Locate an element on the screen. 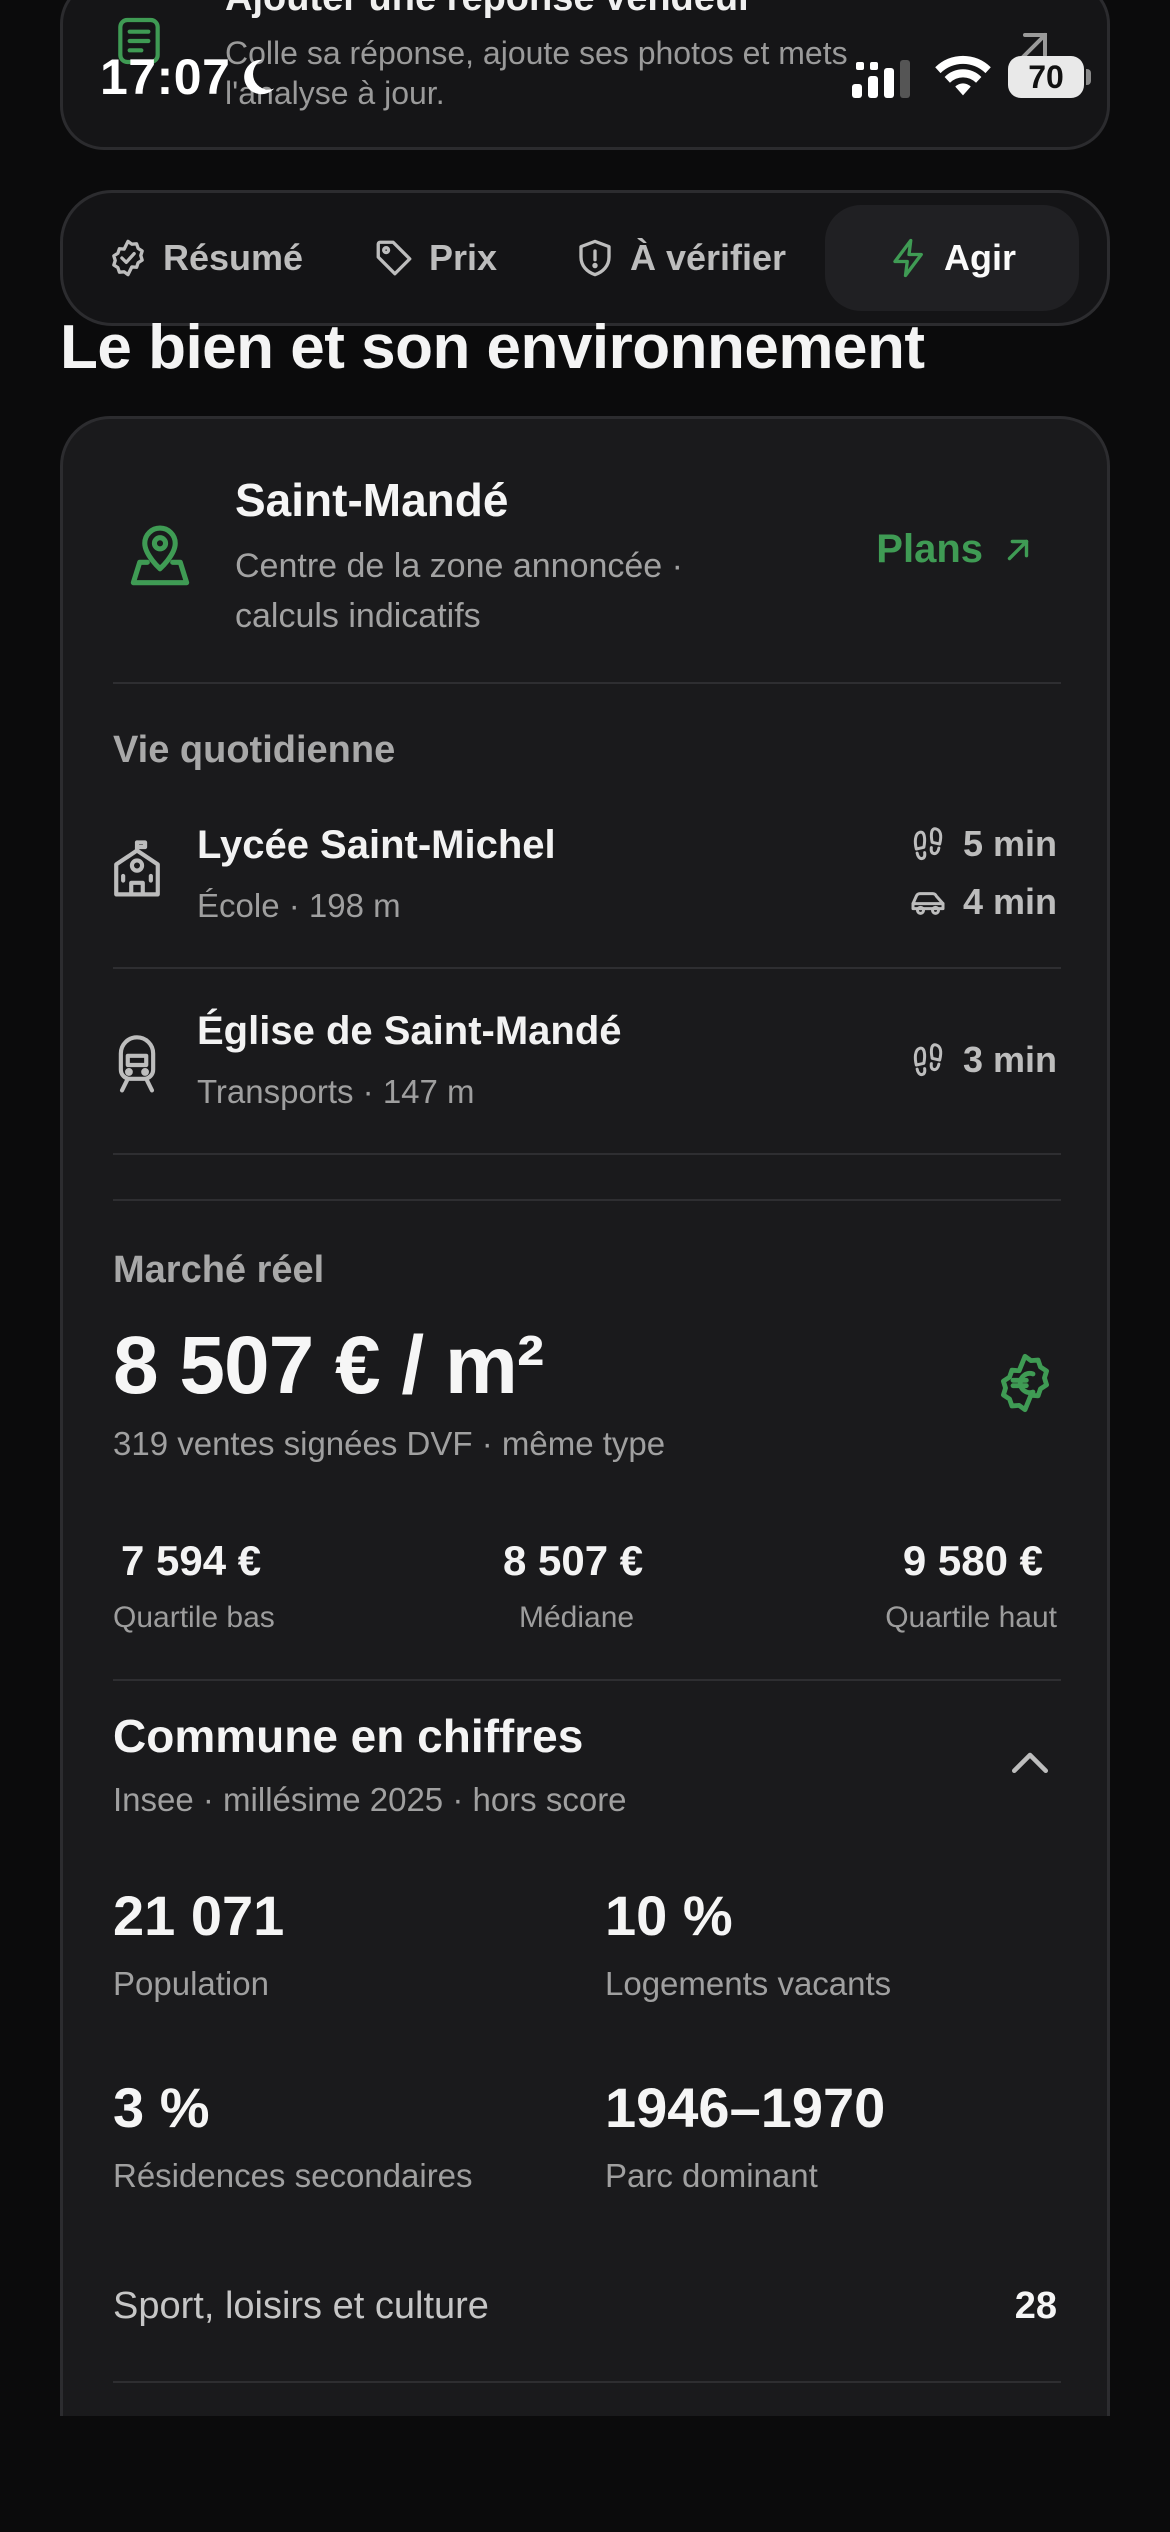 This screenshot has width=1170, height=2532. facility-row-count: 28 is located at coordinates (1035, 2306).